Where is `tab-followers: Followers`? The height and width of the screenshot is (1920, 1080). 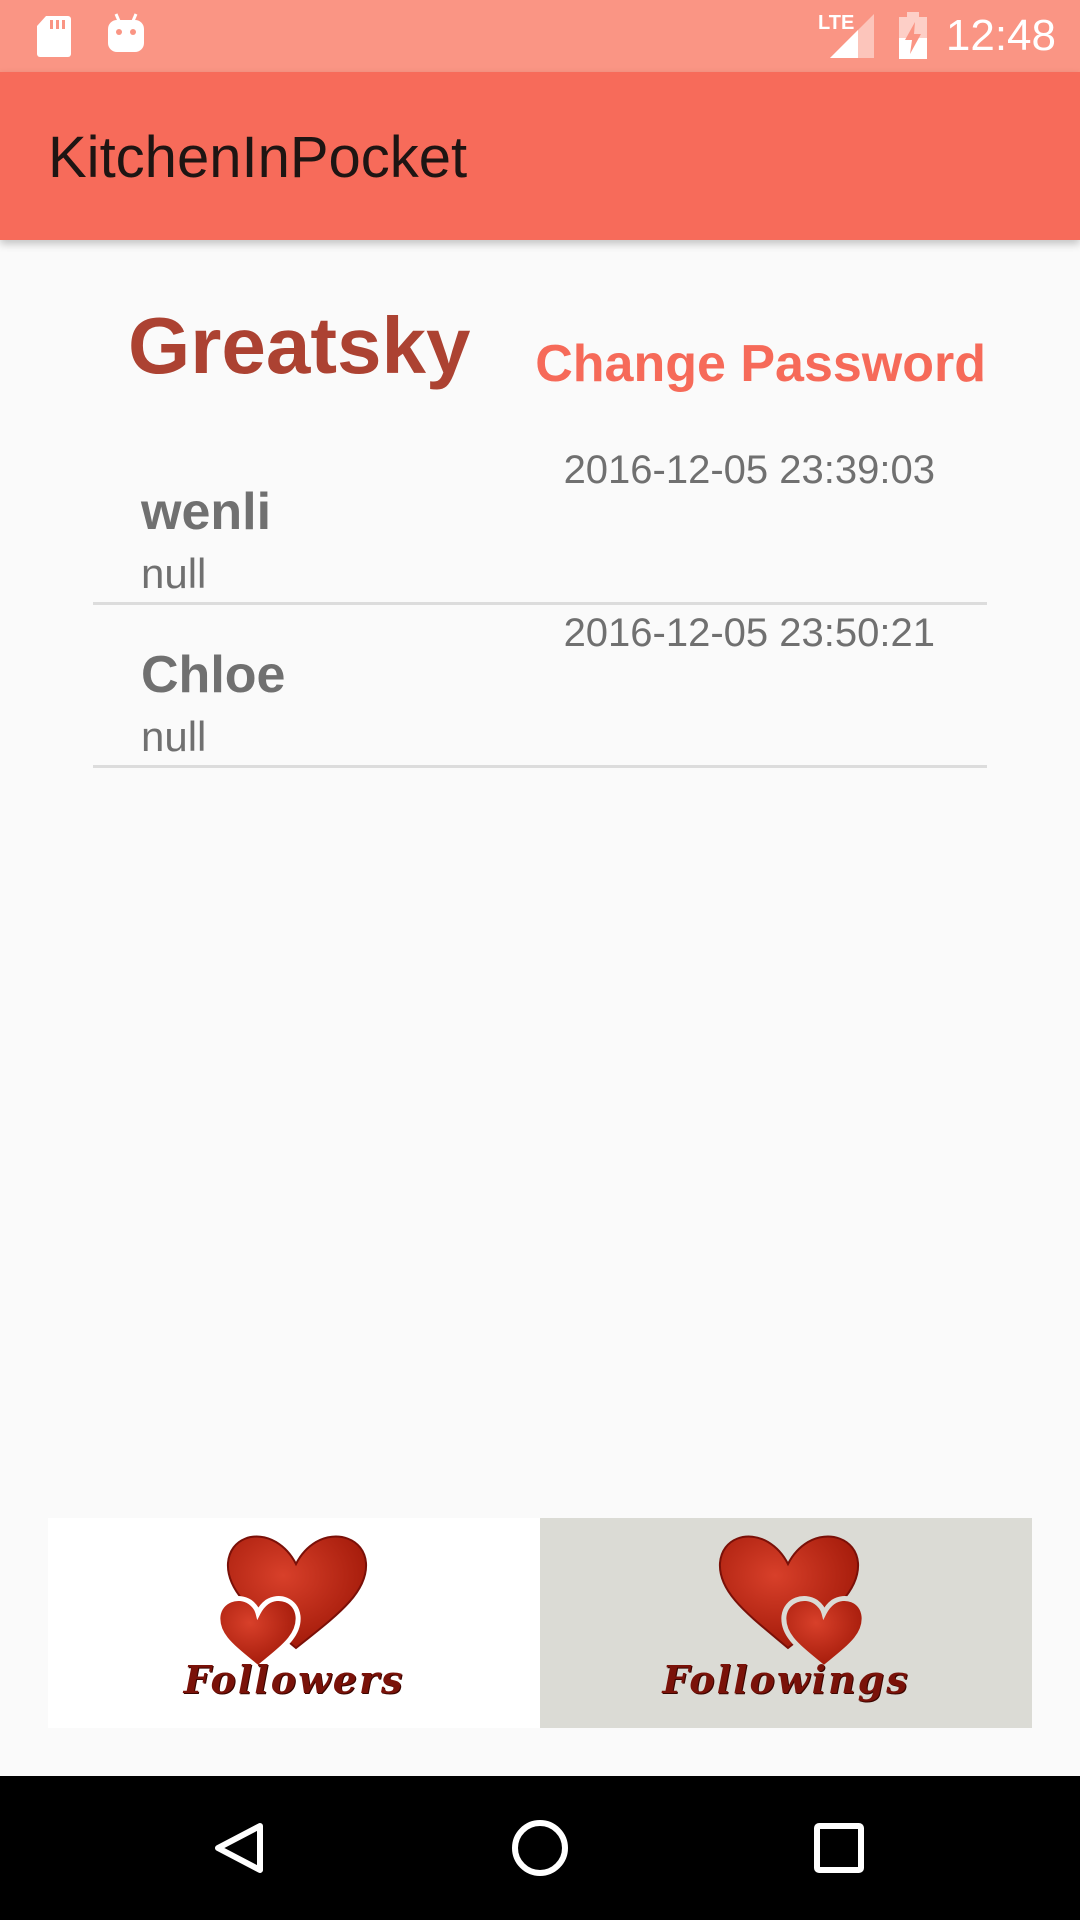
tab-followers: Followers is located at coordinates (294, 1623).